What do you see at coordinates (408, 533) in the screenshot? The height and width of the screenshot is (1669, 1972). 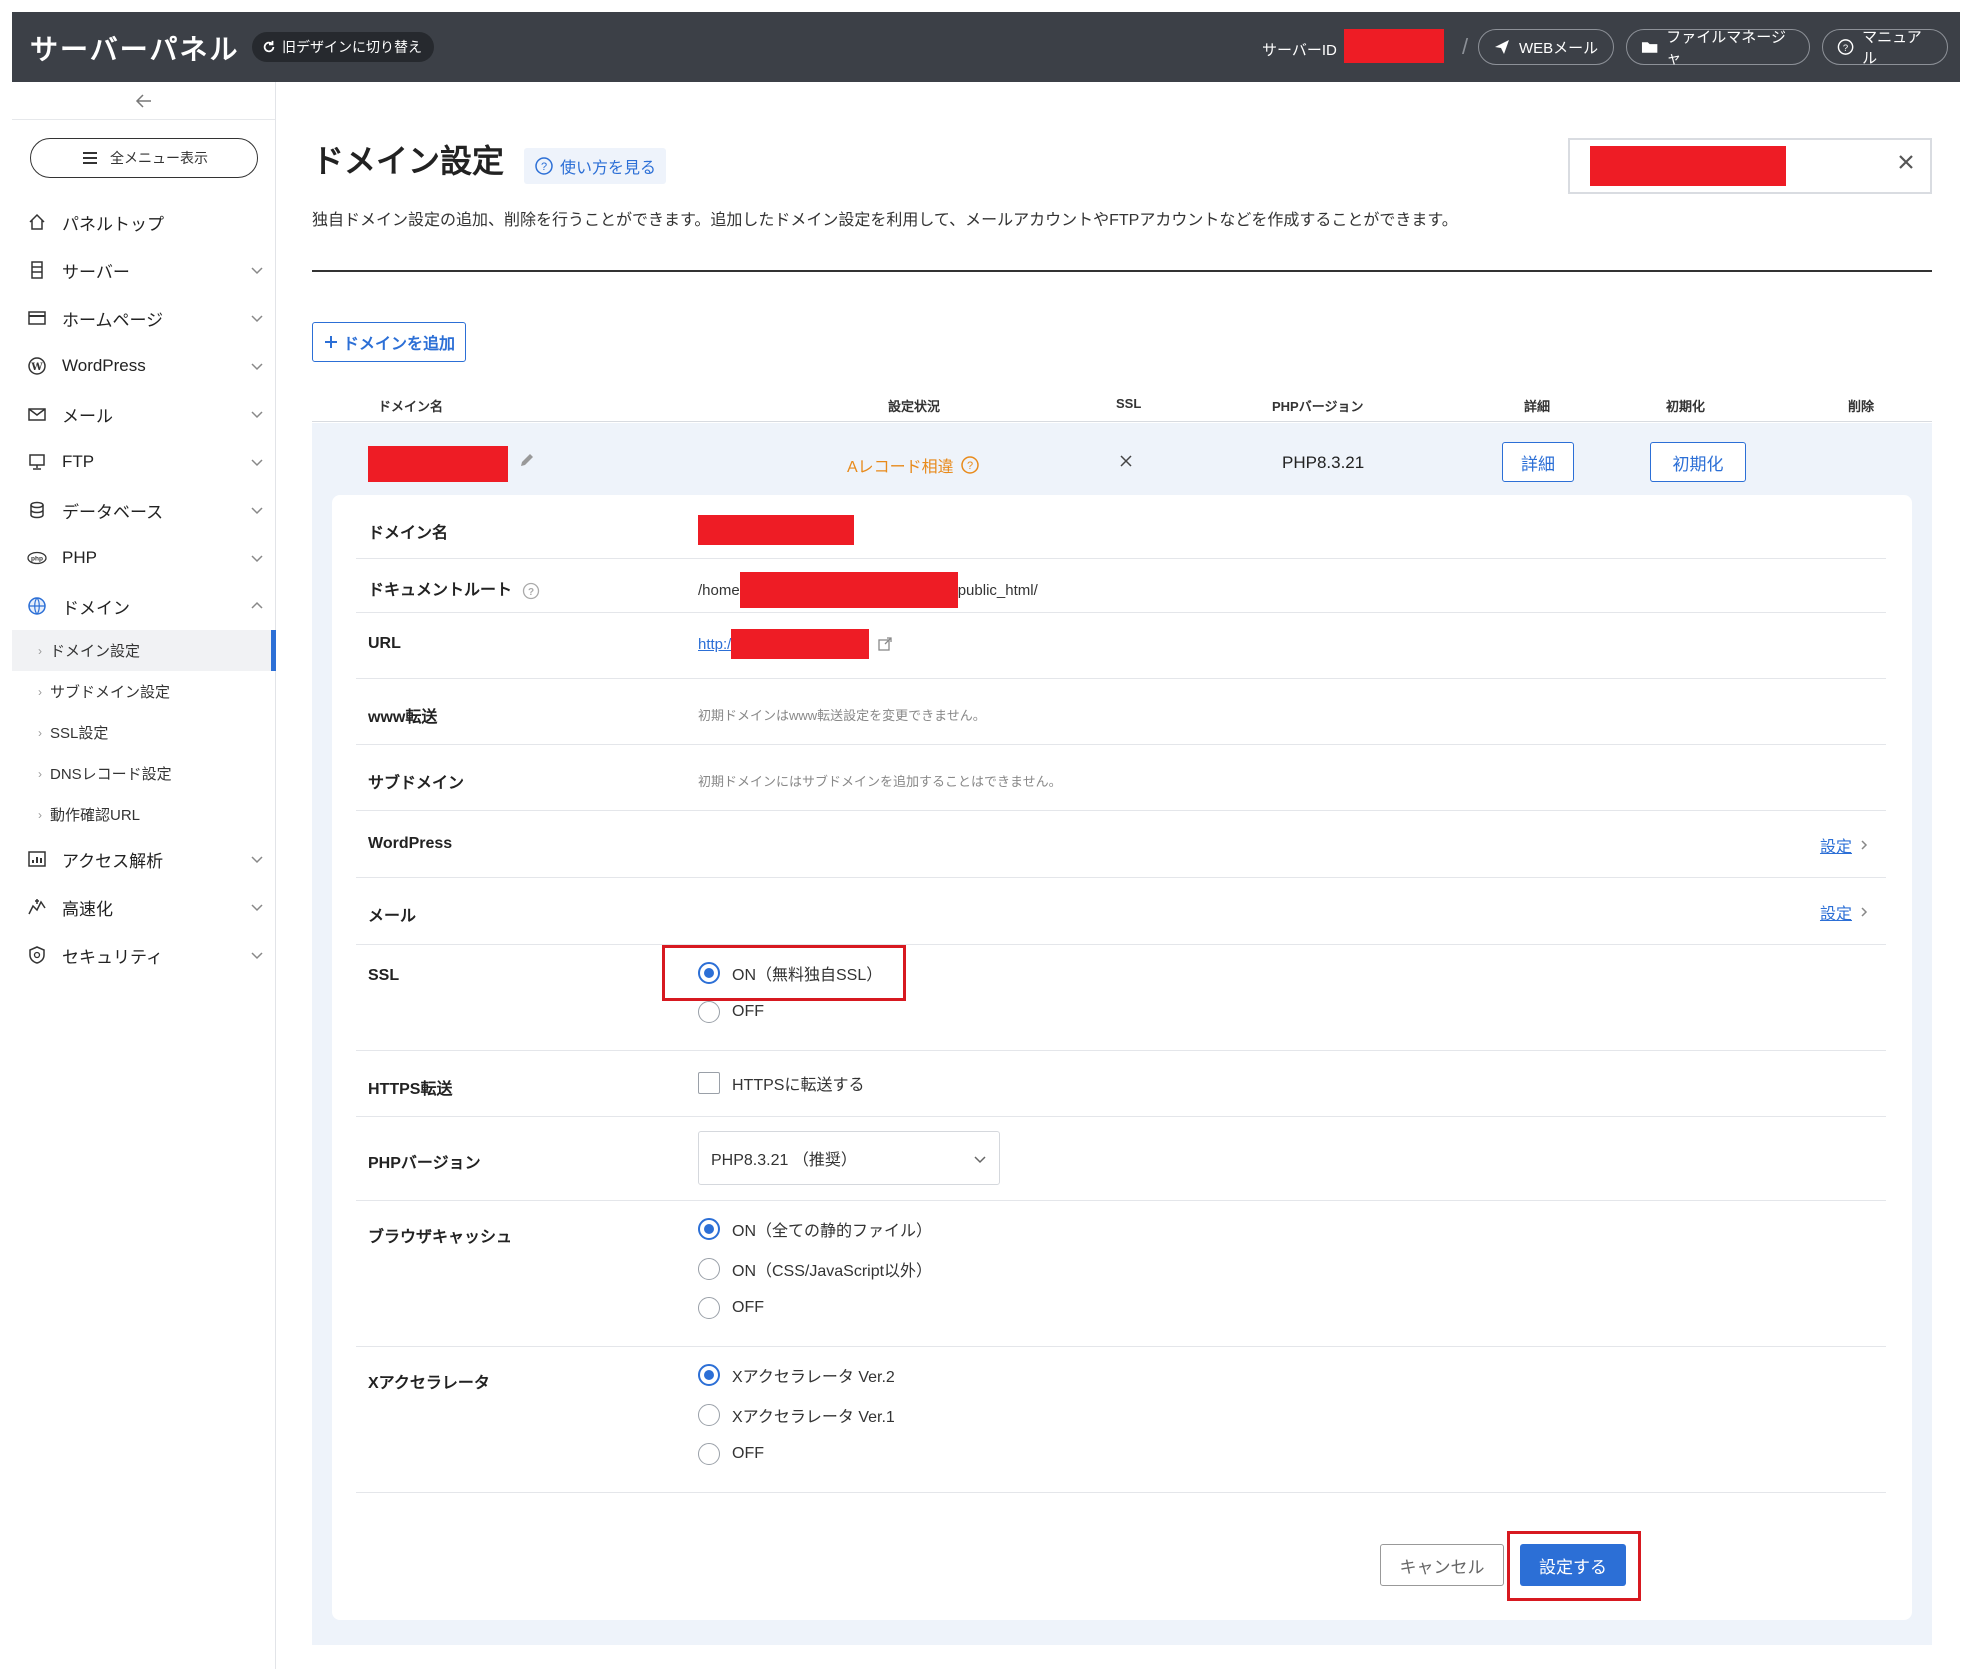 I see `field-label: ドメイン名` at bounding box center [408, 533].